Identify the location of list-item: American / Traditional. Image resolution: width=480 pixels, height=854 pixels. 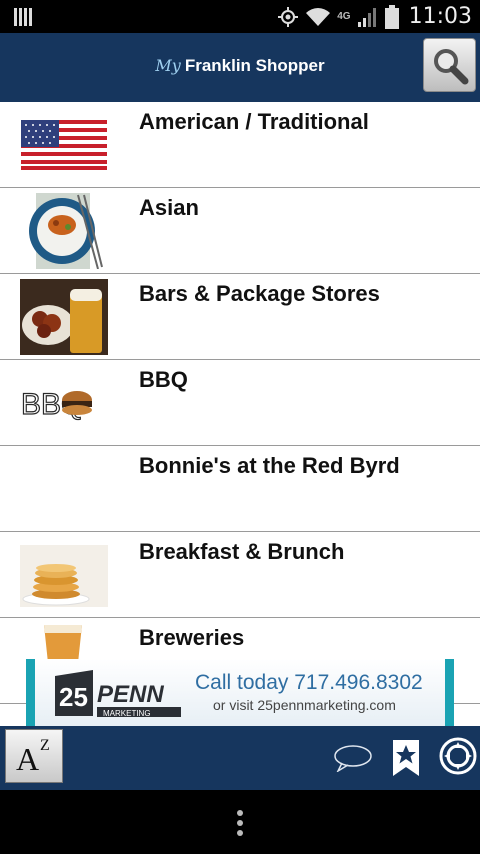
(240, 145).